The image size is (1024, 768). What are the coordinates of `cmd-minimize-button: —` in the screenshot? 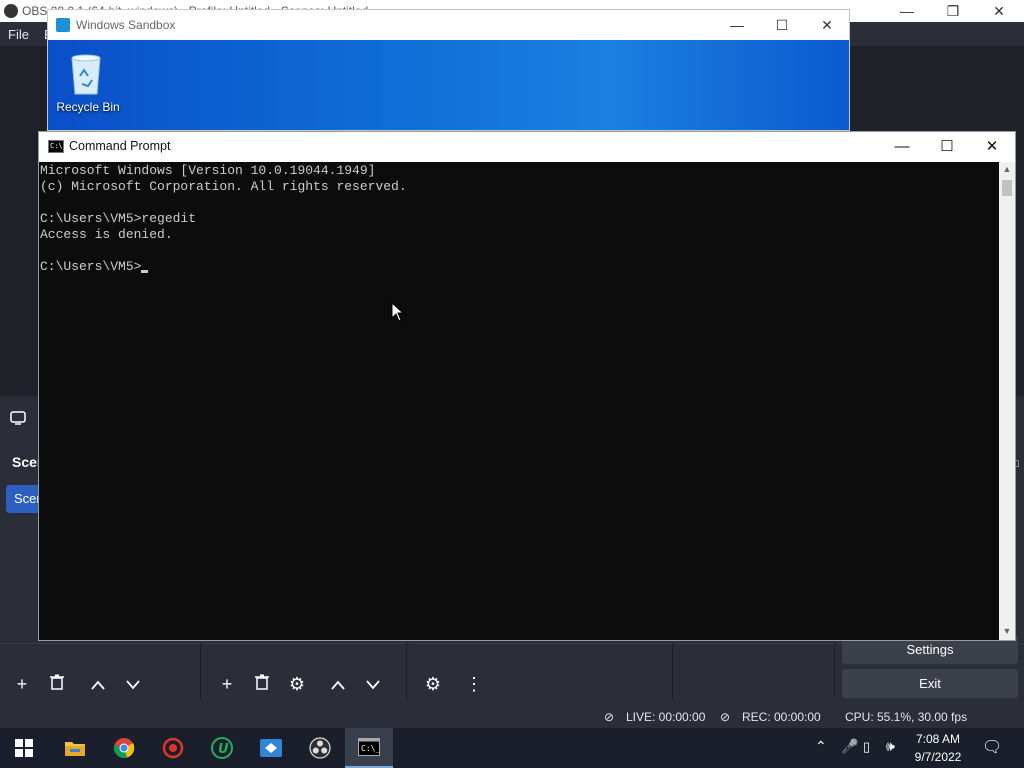 It's located at (902, 147).